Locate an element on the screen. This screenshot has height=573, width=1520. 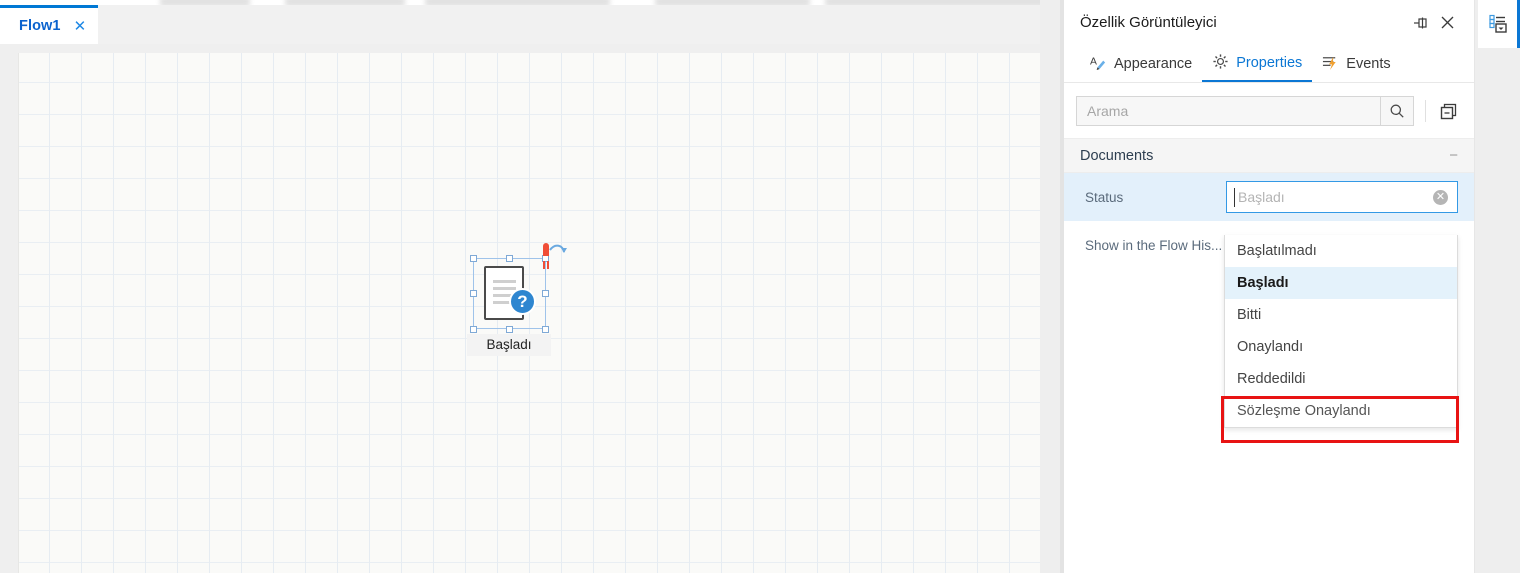
dropdown-option: Bitti is located at coordinates (1341, 315).